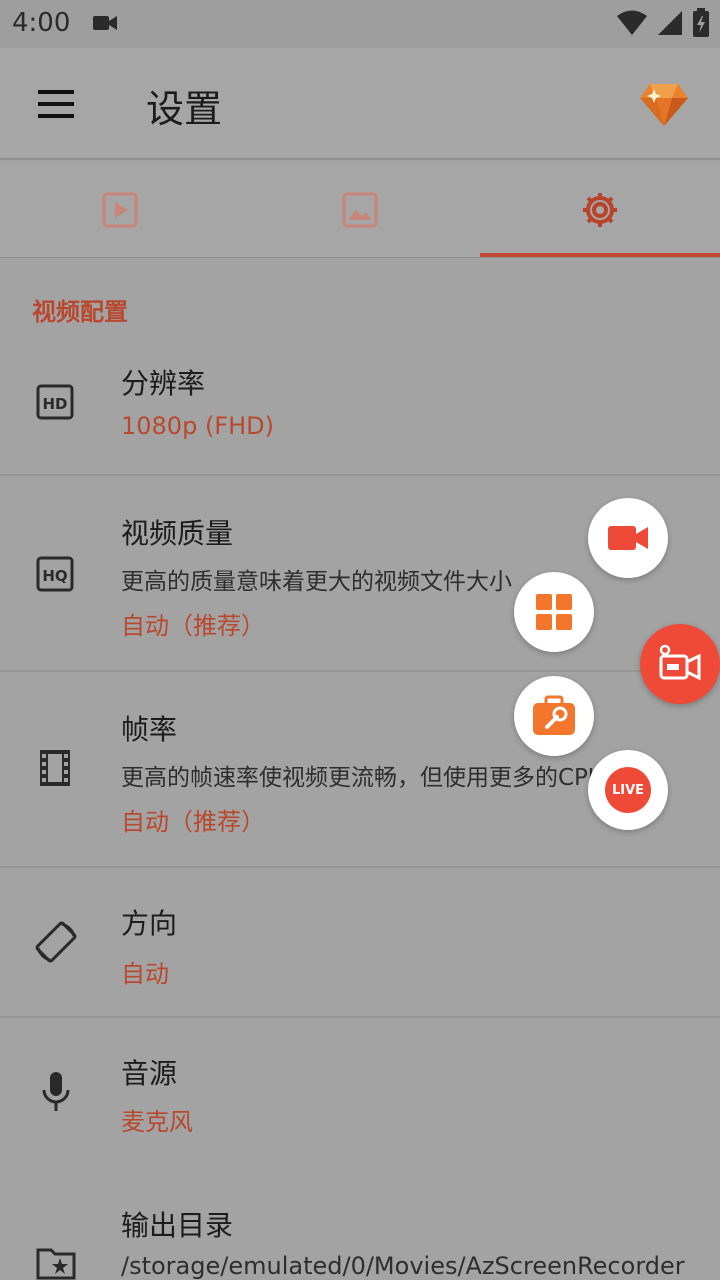  I want to click on svg-text: HQ, so click(54, 576).